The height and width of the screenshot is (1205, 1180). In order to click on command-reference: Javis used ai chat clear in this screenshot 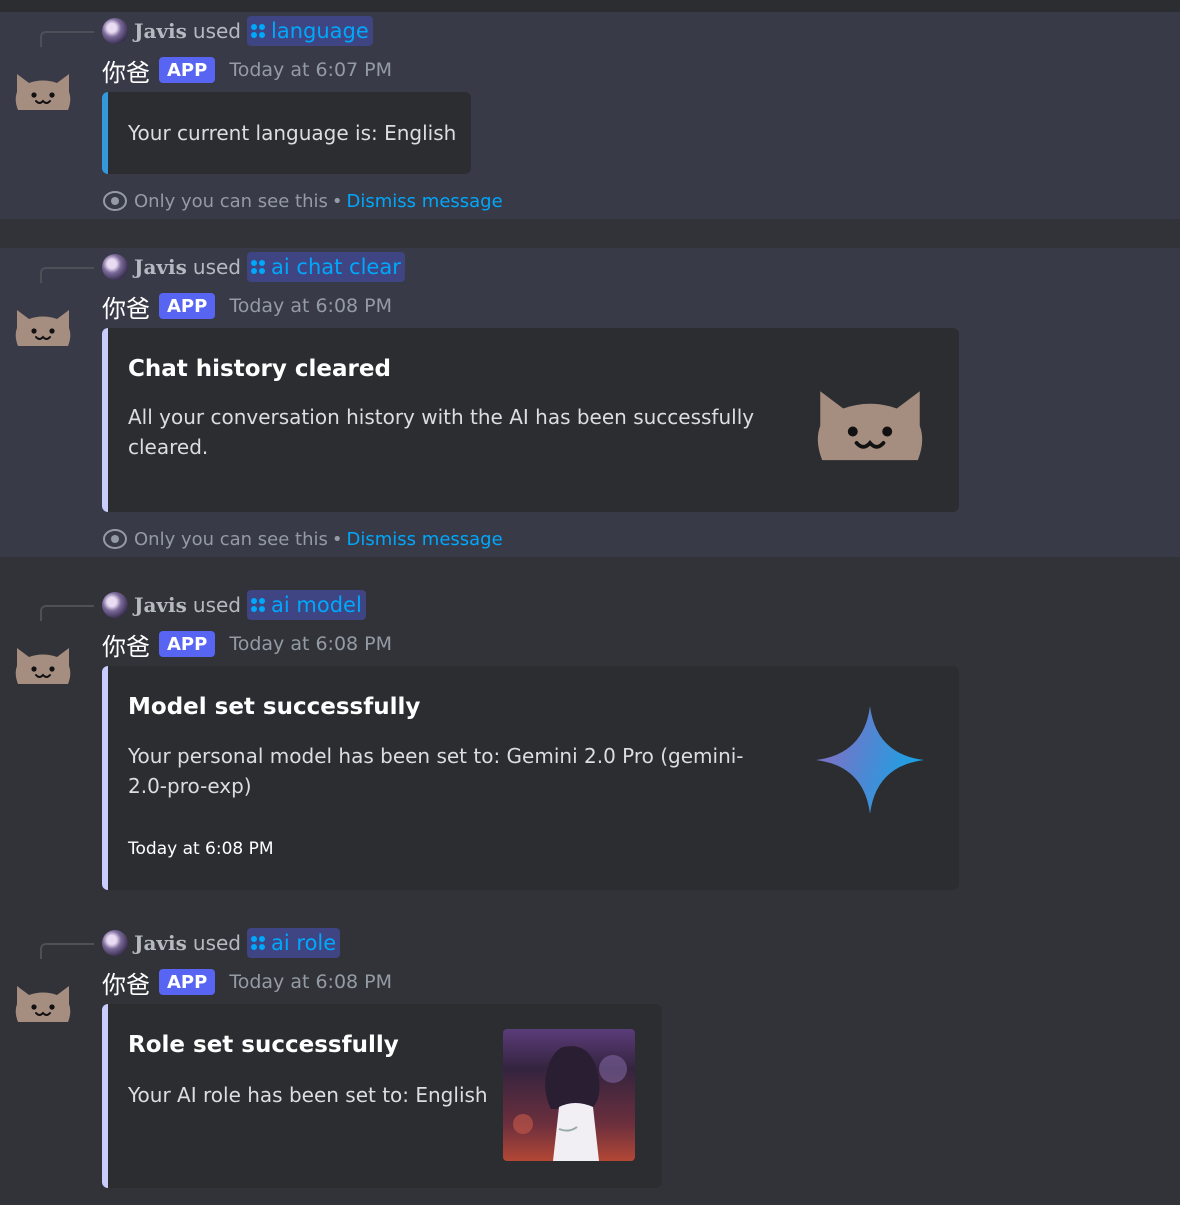, I will do `click(253, 267)`.